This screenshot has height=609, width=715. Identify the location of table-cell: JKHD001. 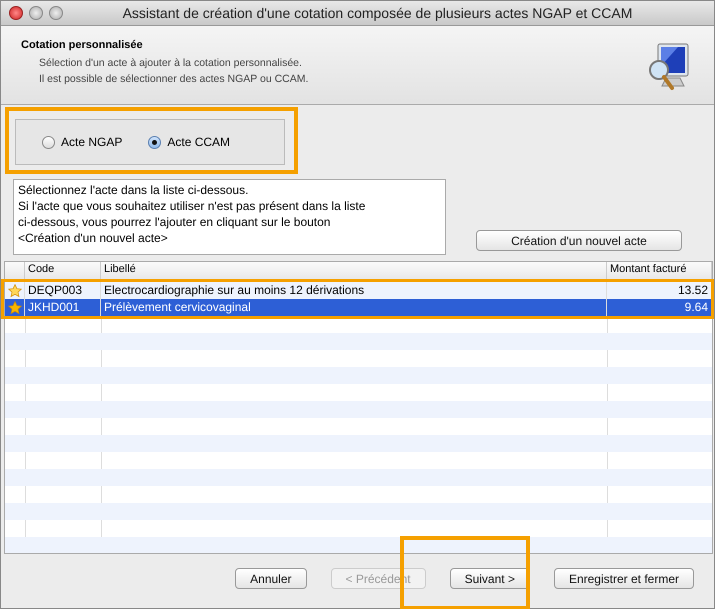
(63, 307).